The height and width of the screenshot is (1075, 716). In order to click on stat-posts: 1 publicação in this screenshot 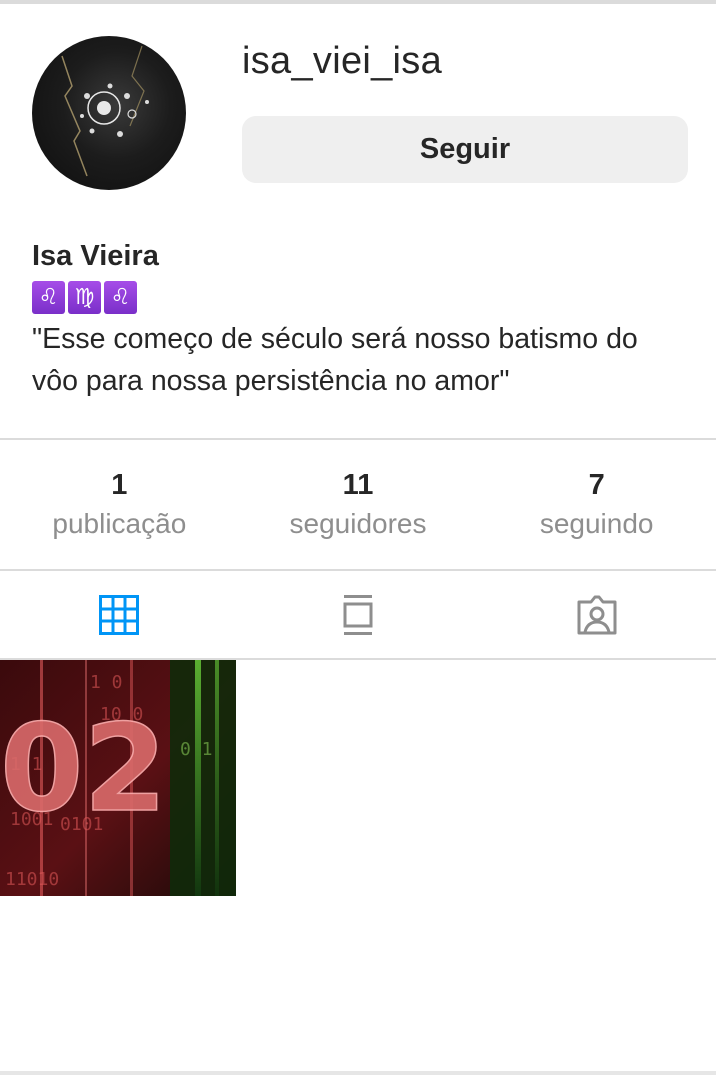, I will do `click(119, 504)`.